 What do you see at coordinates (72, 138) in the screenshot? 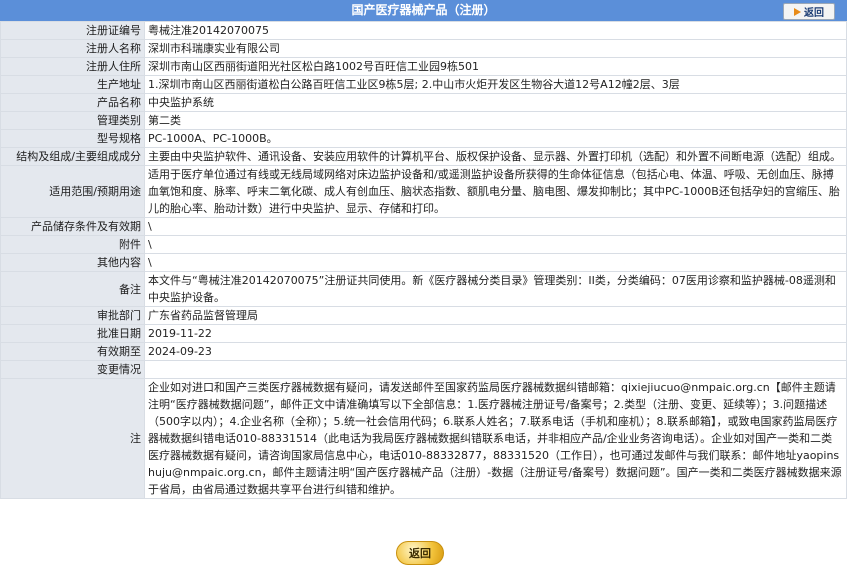
I see `field-label: 型号规格` at bounding box center [72, 138].